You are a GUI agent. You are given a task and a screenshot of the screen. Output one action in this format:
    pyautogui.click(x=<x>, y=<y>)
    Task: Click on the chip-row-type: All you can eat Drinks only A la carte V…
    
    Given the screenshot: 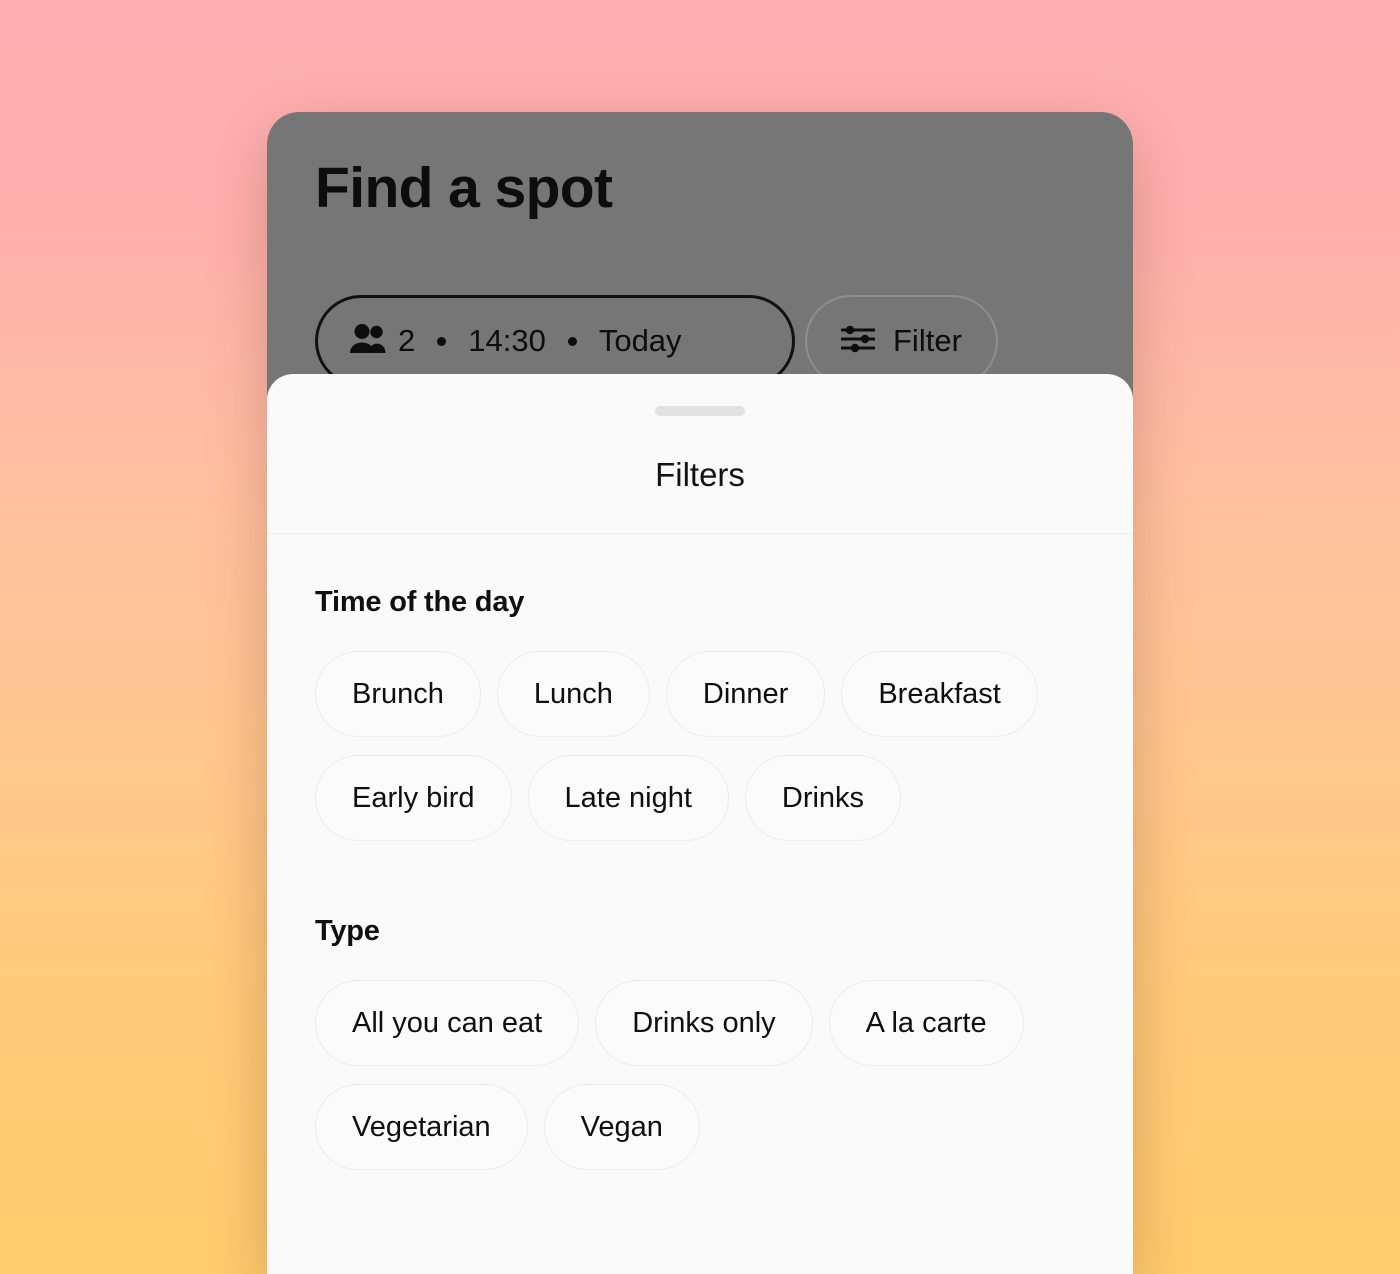 What is the action you would take?
    pyautogui.click(x=700, y=1075)
    